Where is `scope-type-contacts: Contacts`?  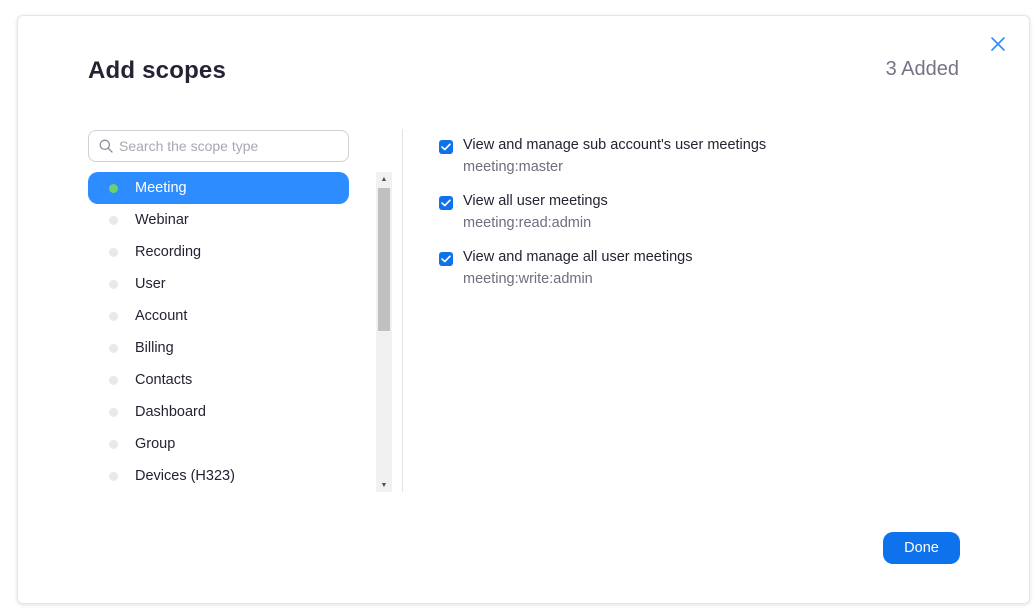
scope-type-contacts: Contacts is located at coordinates (218, 380).